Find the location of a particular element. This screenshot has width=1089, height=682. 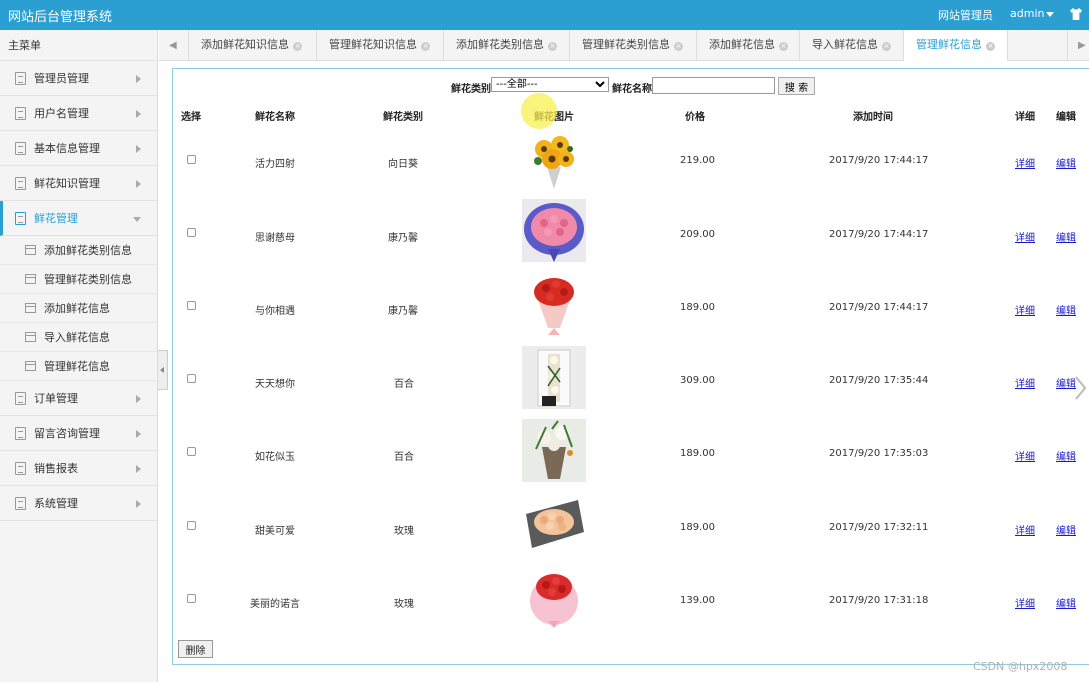

tab-add-category: 添加鲜花类别信息 × is located at coordinates (507, 45).